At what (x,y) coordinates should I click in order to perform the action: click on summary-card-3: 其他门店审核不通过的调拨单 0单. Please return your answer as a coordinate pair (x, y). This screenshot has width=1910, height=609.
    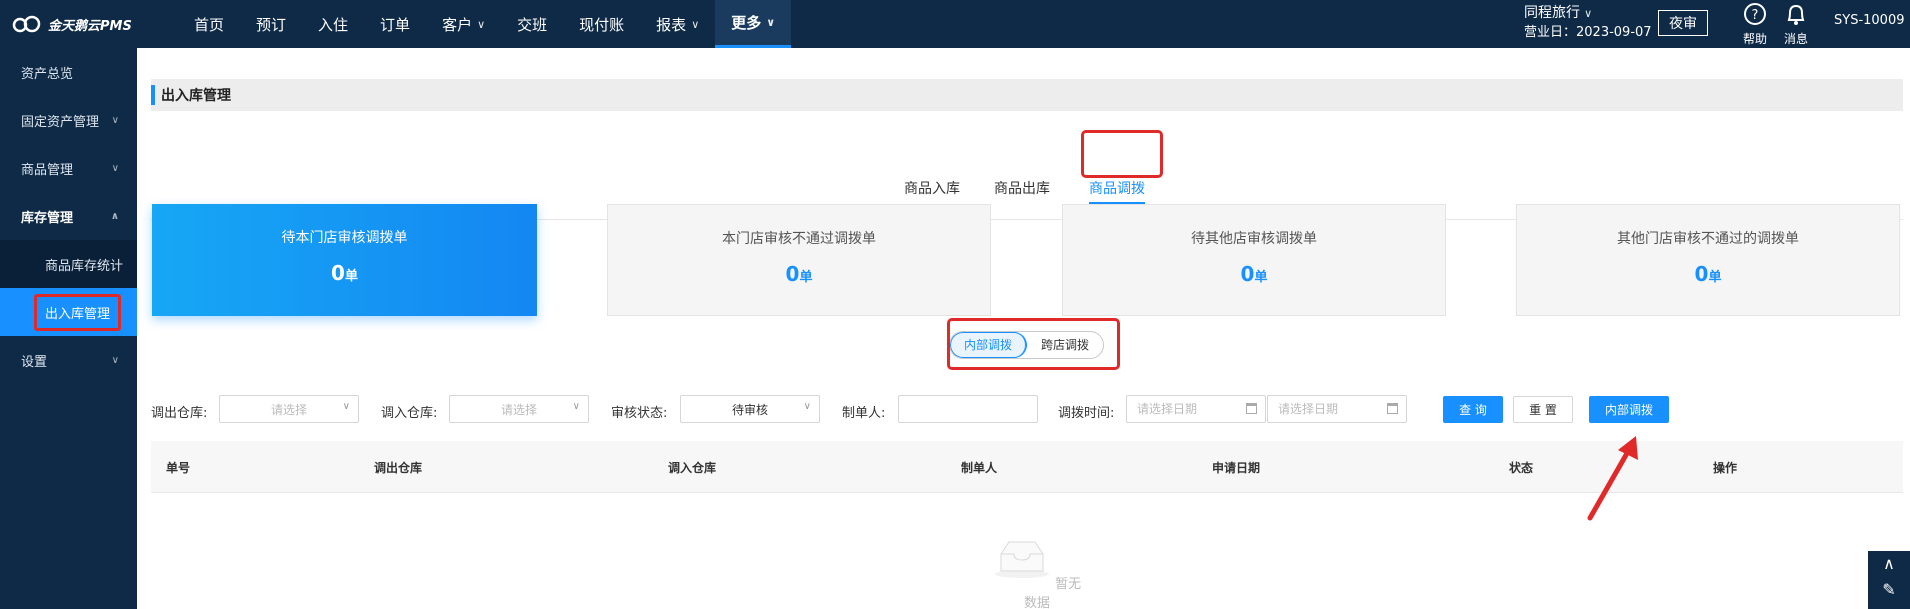
    Looking at the image, I should click on (1708, 260).